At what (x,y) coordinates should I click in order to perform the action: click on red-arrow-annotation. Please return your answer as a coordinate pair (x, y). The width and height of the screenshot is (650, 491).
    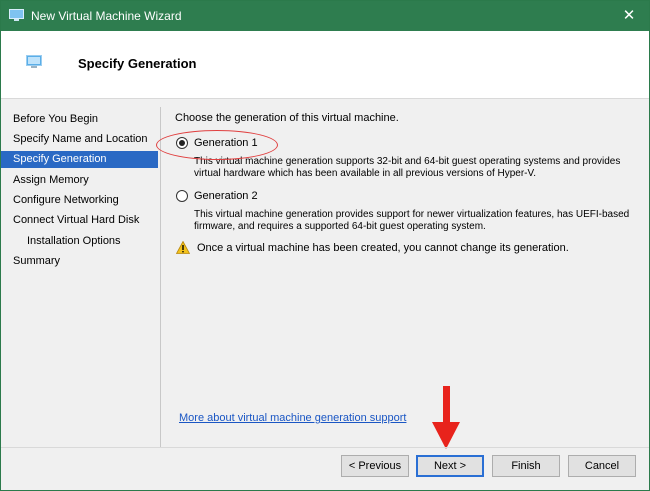
    Looking at the image, I should click on (446, 417).